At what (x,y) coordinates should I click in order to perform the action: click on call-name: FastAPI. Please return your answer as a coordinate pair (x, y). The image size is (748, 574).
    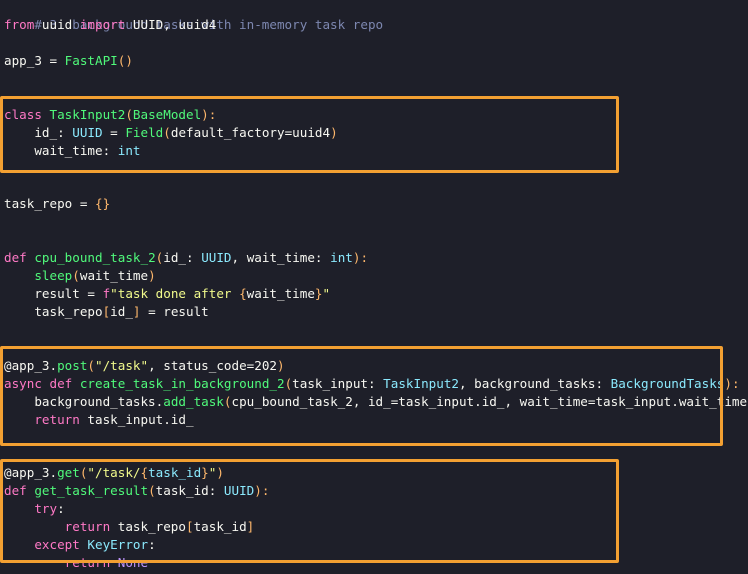
    Looking at the image, I should click on (91, 60).